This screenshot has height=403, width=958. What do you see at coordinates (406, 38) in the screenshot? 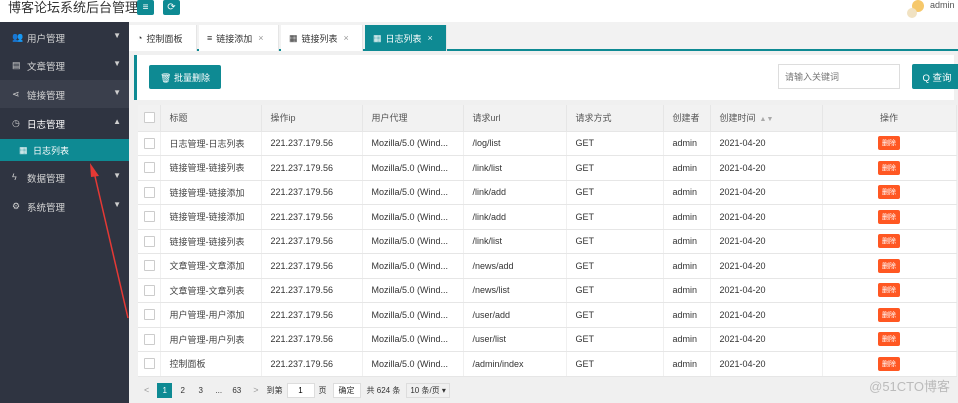
I see `tab-log-list: ▦ 日志列表 ×` at bounding box center [406, 38].